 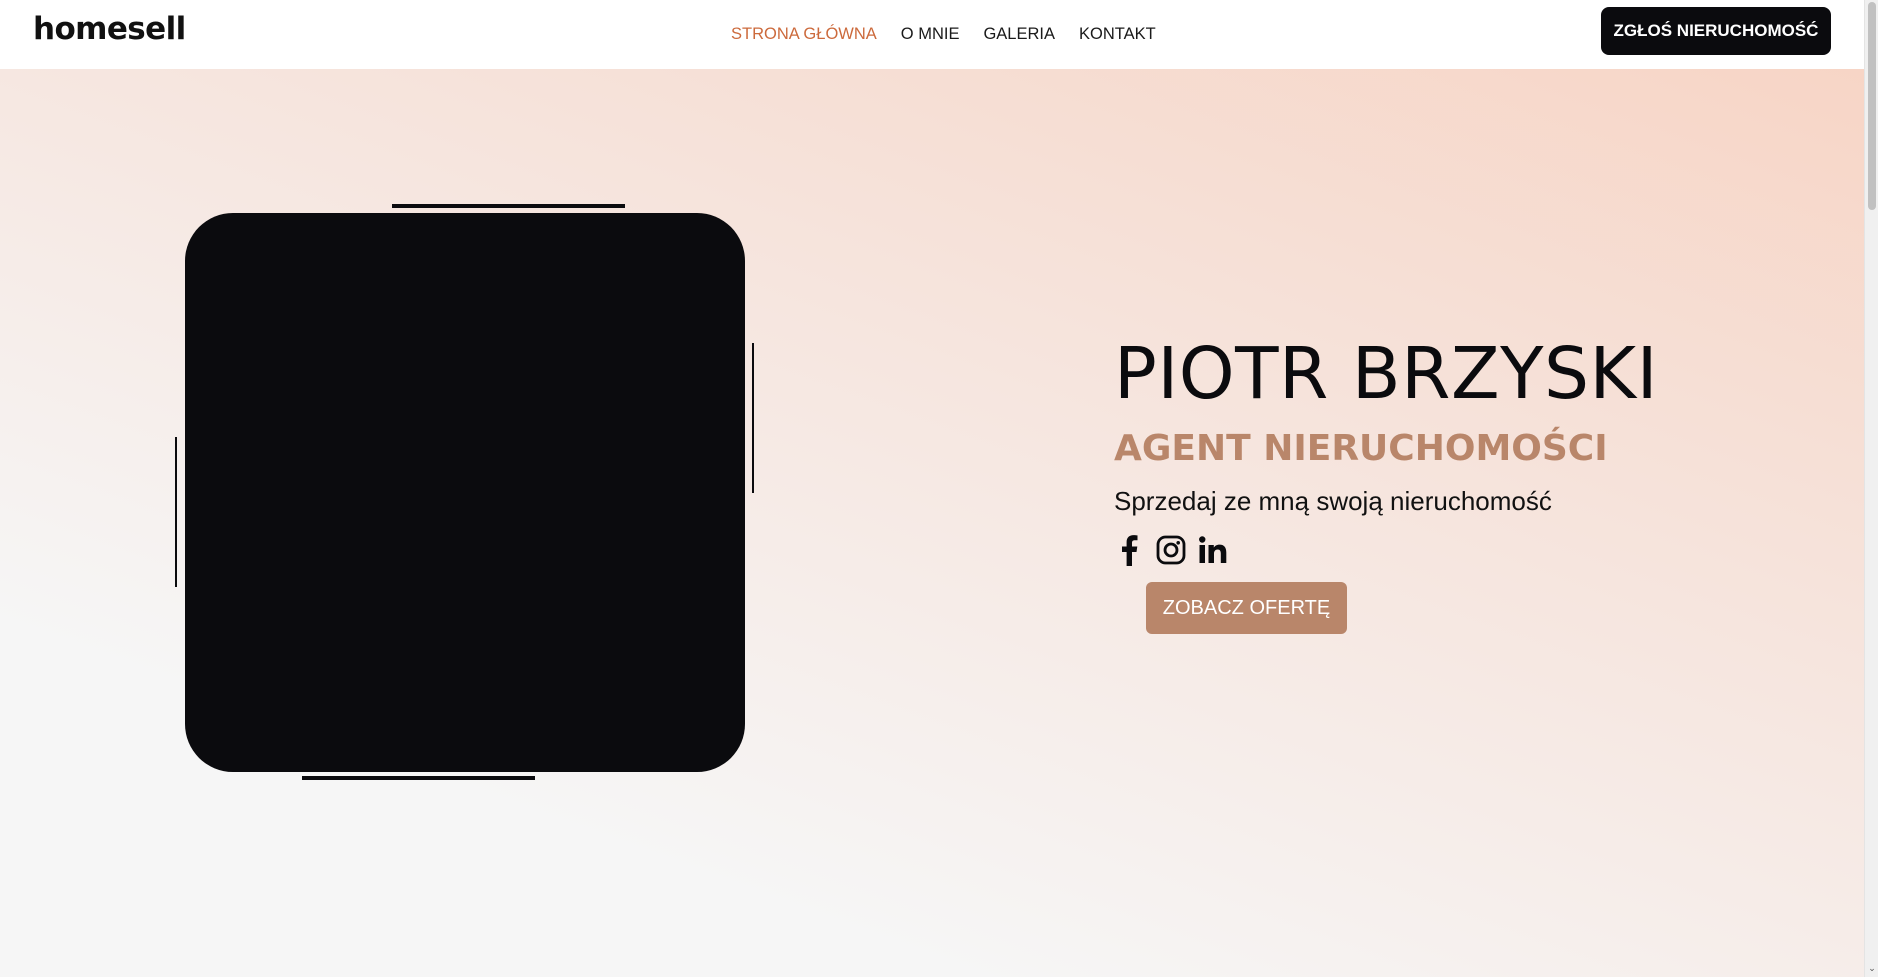 I want to click on social-links, so click(x=1171, y=550).